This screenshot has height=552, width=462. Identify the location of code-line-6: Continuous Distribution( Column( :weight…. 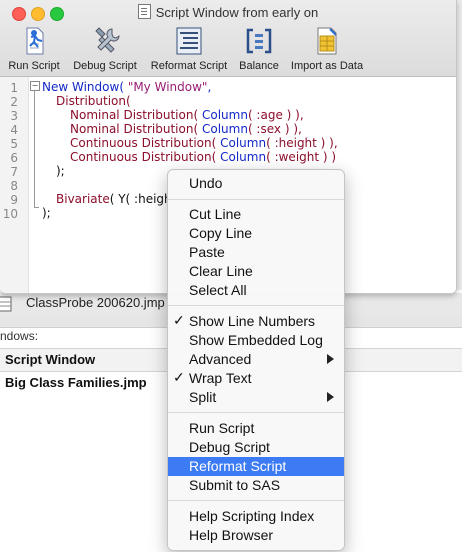
(203, 157).